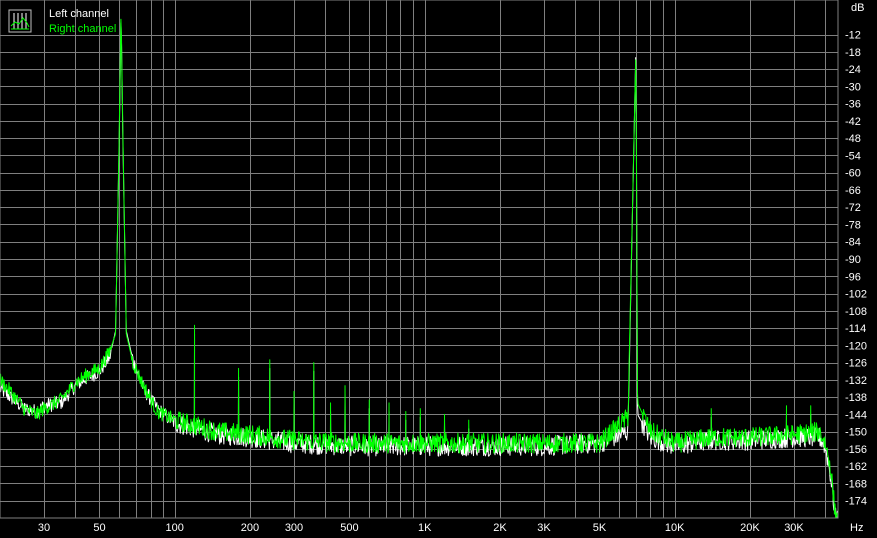  What do you see at coordinates (853, 174) in the screenshot?
I see `y-tick-label: -60` at bounding box center [853, 174].